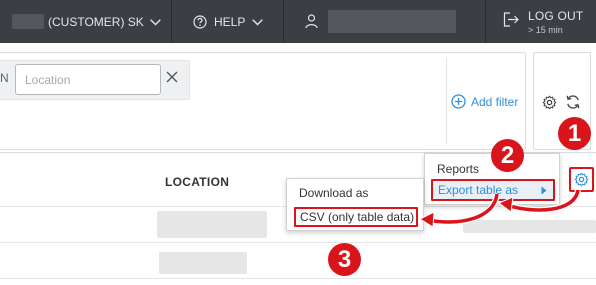  What do you see at coordinates (573, 102) in the screenshot?
I see `refresh-icon` at bounding box center [573, 102].